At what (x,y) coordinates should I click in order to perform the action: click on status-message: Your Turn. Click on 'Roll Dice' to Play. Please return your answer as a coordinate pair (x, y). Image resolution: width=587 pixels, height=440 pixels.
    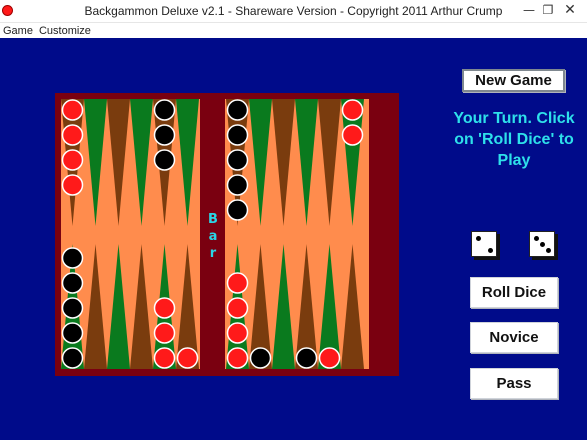
    Looking at the image, I should click on (514, 139).